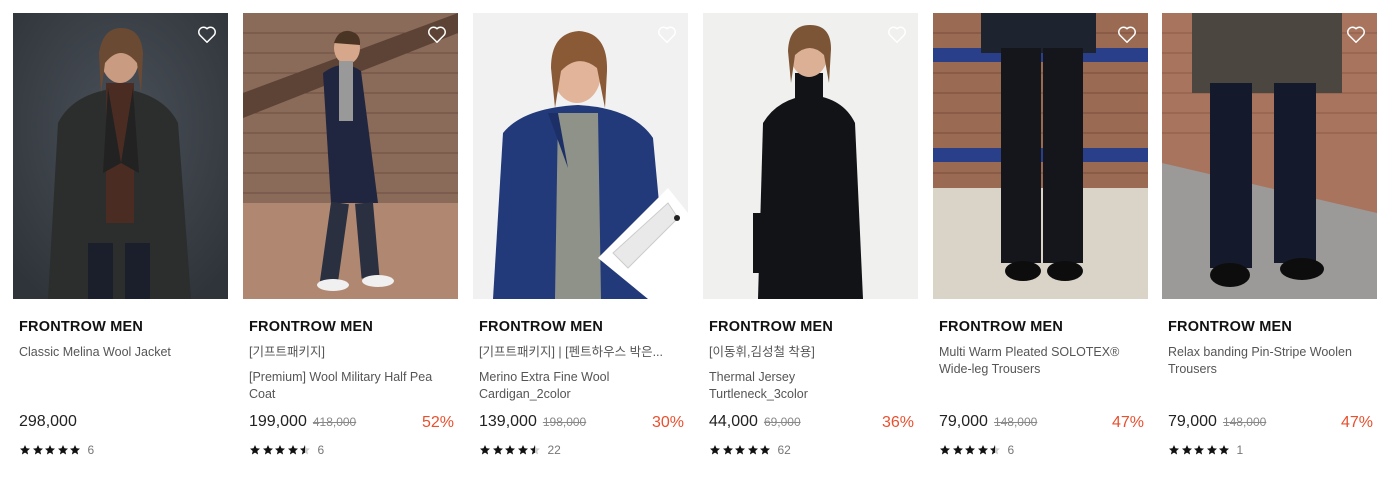 The height and width of the screenshot is (486, 1387). What do you see at coordinates (278, 421) in the screenshot?
I see `sale-price: 199,000` at bounding box center [278, 421].